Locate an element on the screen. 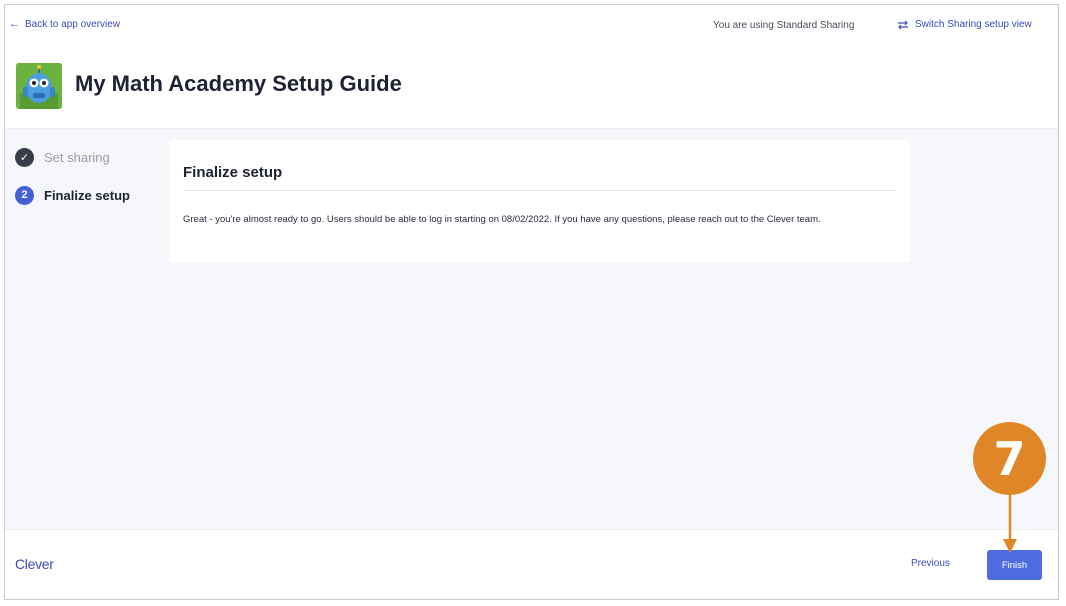 The width and height of the screenshot is (1066, 606). step-label: Finalize setup is located at coordinates (87, 195).